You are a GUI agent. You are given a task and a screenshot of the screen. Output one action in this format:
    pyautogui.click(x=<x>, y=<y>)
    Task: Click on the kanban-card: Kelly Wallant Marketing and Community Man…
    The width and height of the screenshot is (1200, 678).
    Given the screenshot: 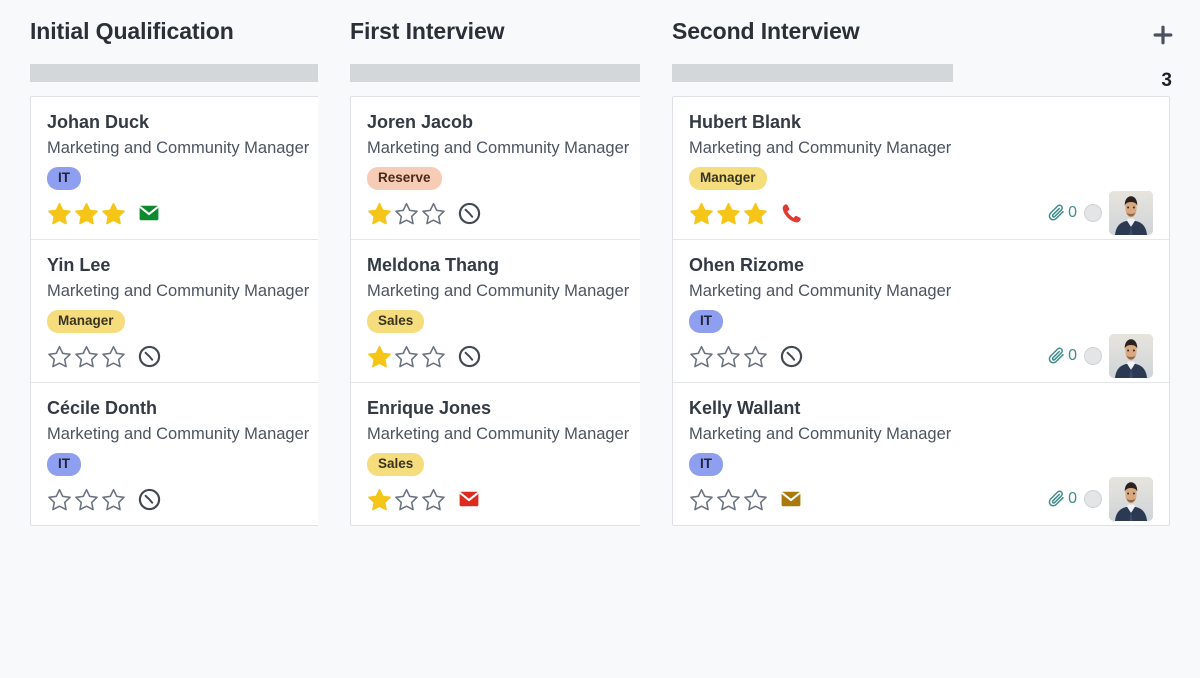 What is the action you would take?
    pyautogui.click(x=921, y=454)
    